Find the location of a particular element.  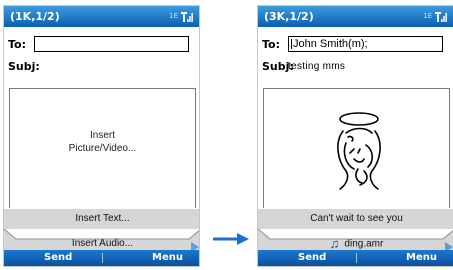

insert-label-line1: Insert is located at coordinates (102, 135).